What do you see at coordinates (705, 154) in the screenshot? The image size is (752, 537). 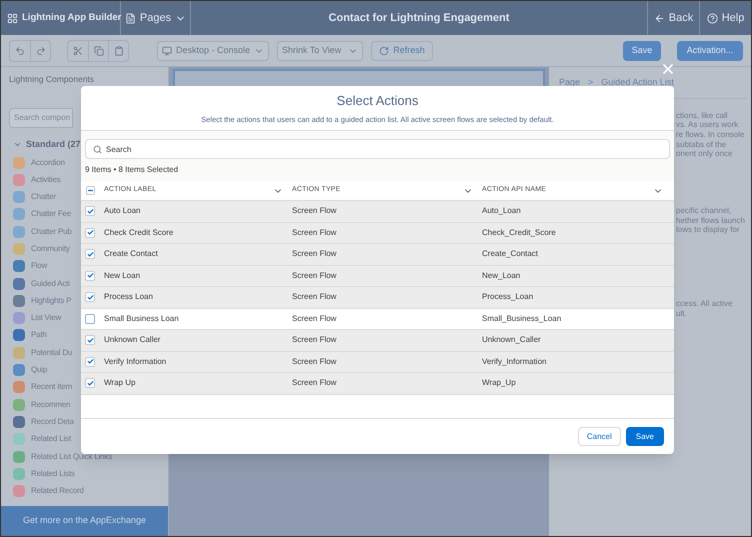 I see `description-text: onent only once` at bounding box center [705, 154].